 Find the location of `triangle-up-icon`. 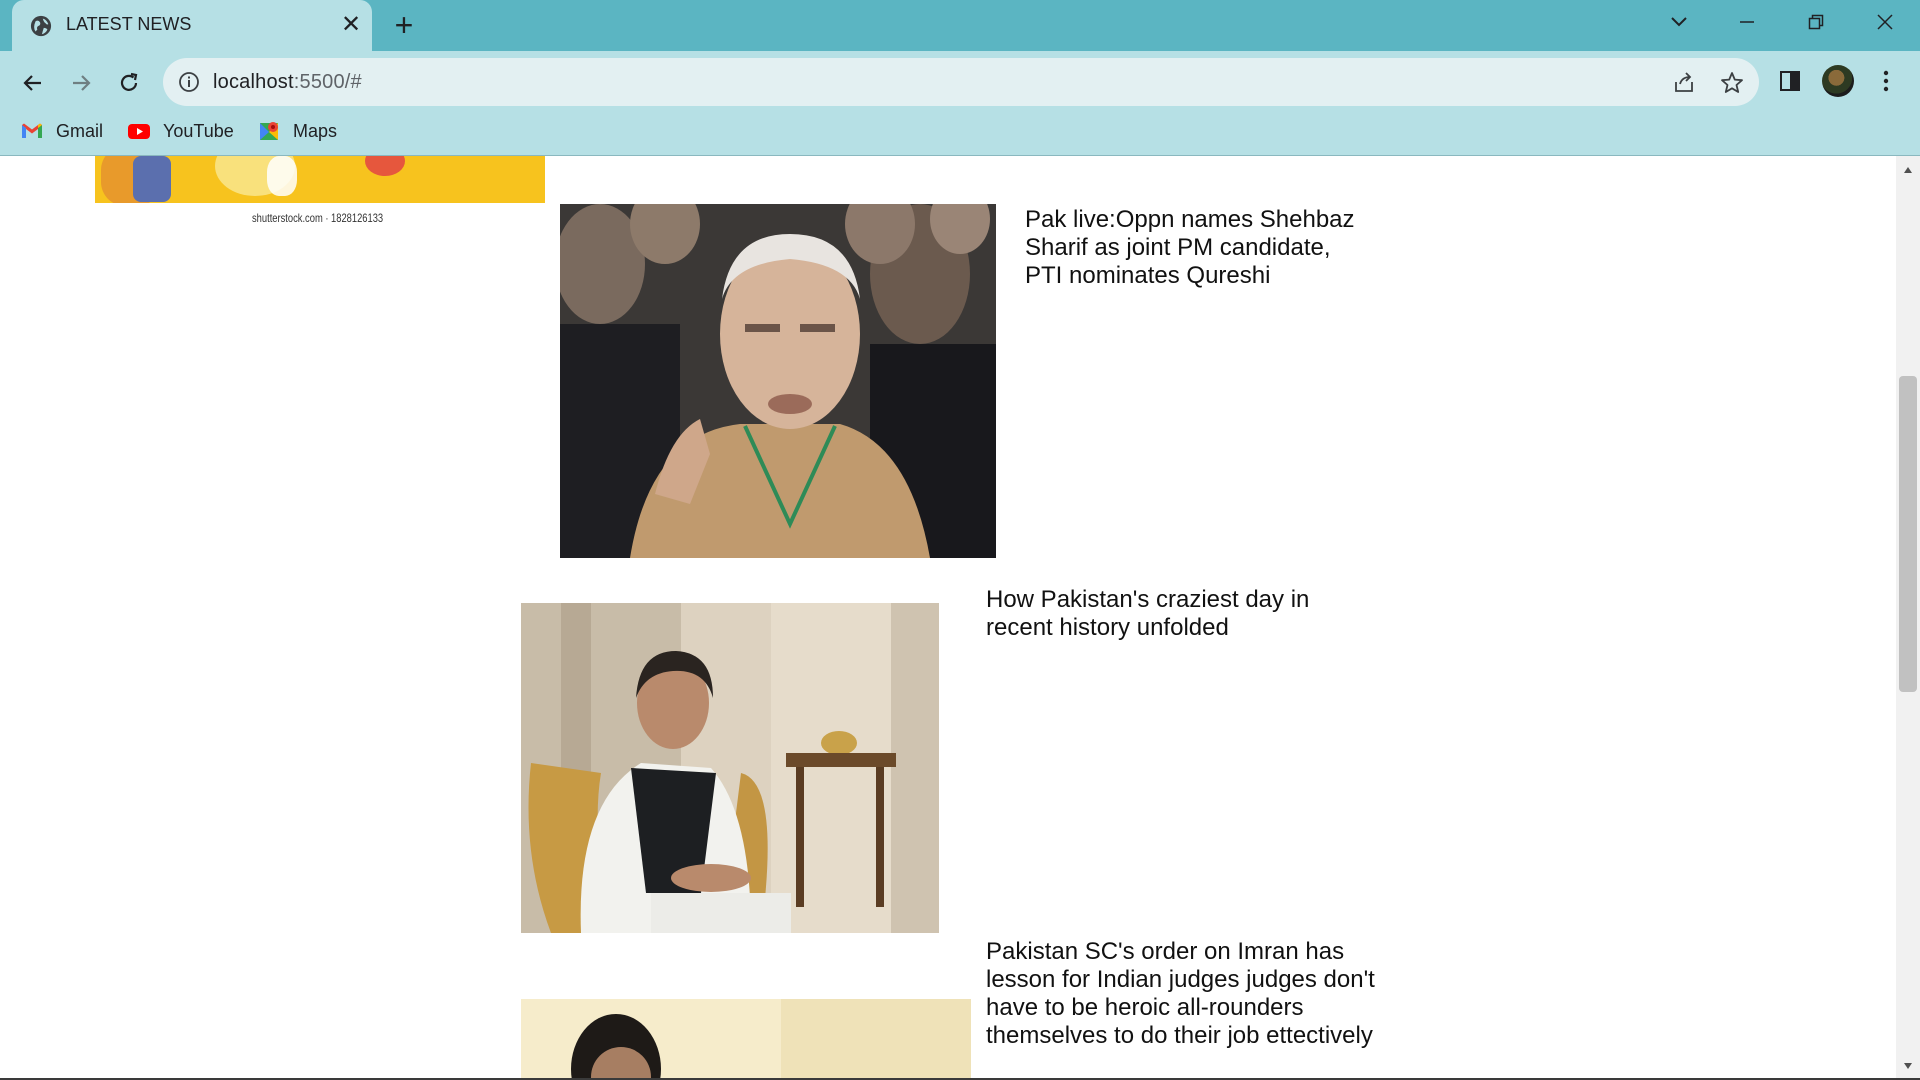

triangle-up-icon is located at coordinates (1908, 170).